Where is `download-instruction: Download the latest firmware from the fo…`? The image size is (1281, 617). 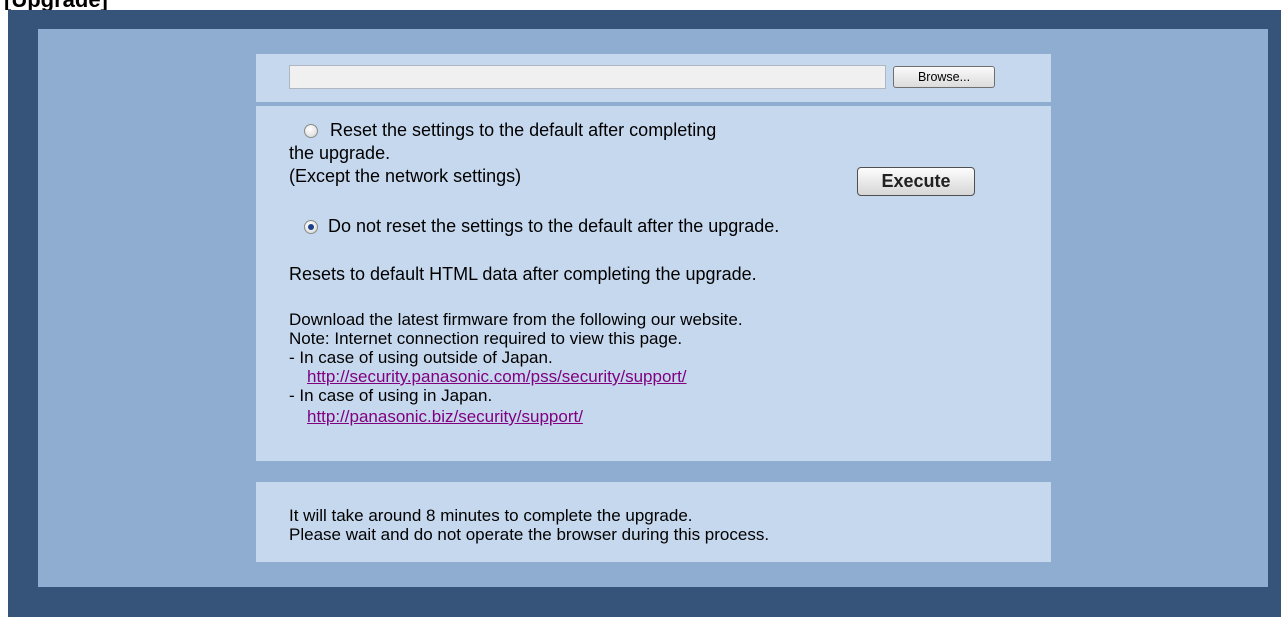 download-instruction: Download the latest firmware from the fo… is located at coordinates (516, 319).